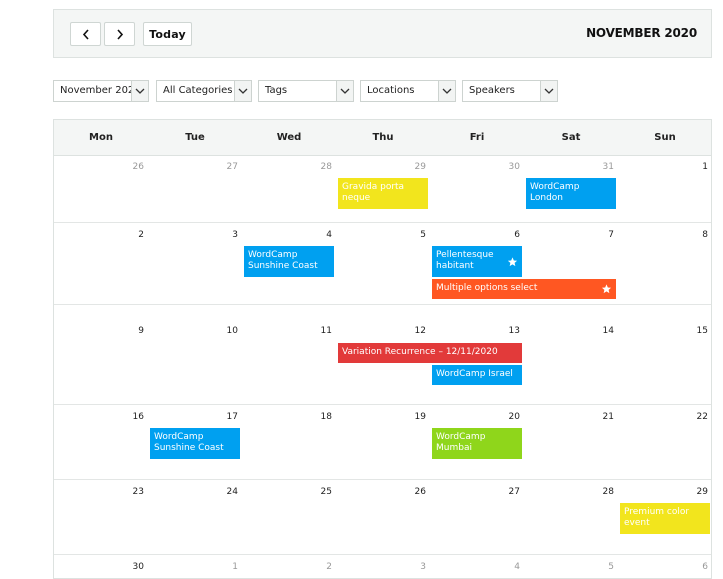 The height and width of the screenshot is (579, 723). Describe the element at coordinates (306, 91) in the screenshot. I see `tags-select: Tags` at that location.